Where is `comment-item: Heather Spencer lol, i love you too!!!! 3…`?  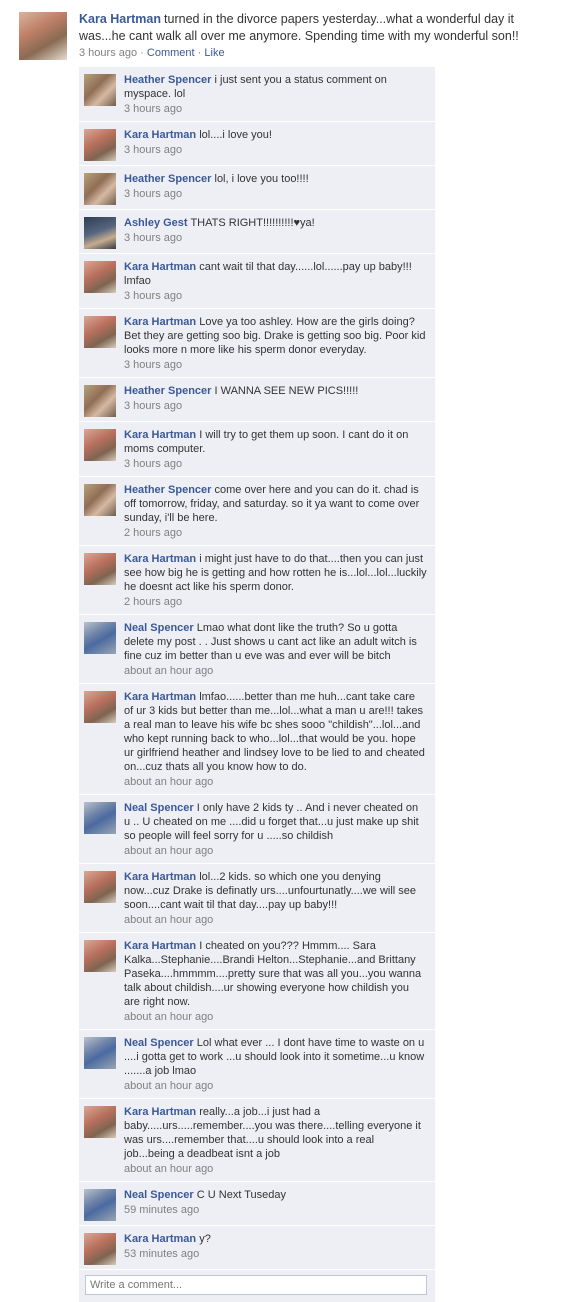
comment-item: Heather Spencer lol, i love you too!!!! 3… is located at coordinates (257, 188).